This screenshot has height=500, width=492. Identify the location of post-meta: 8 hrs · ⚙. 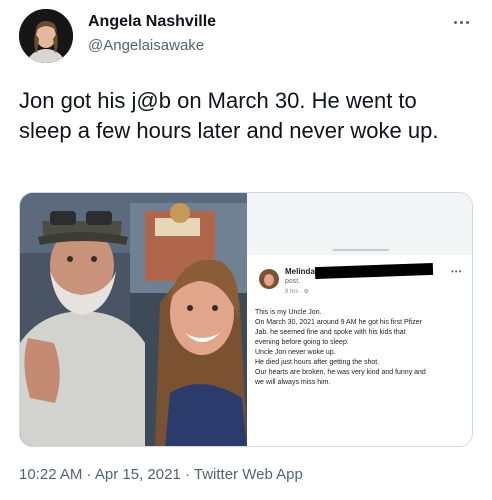
(297, 292).